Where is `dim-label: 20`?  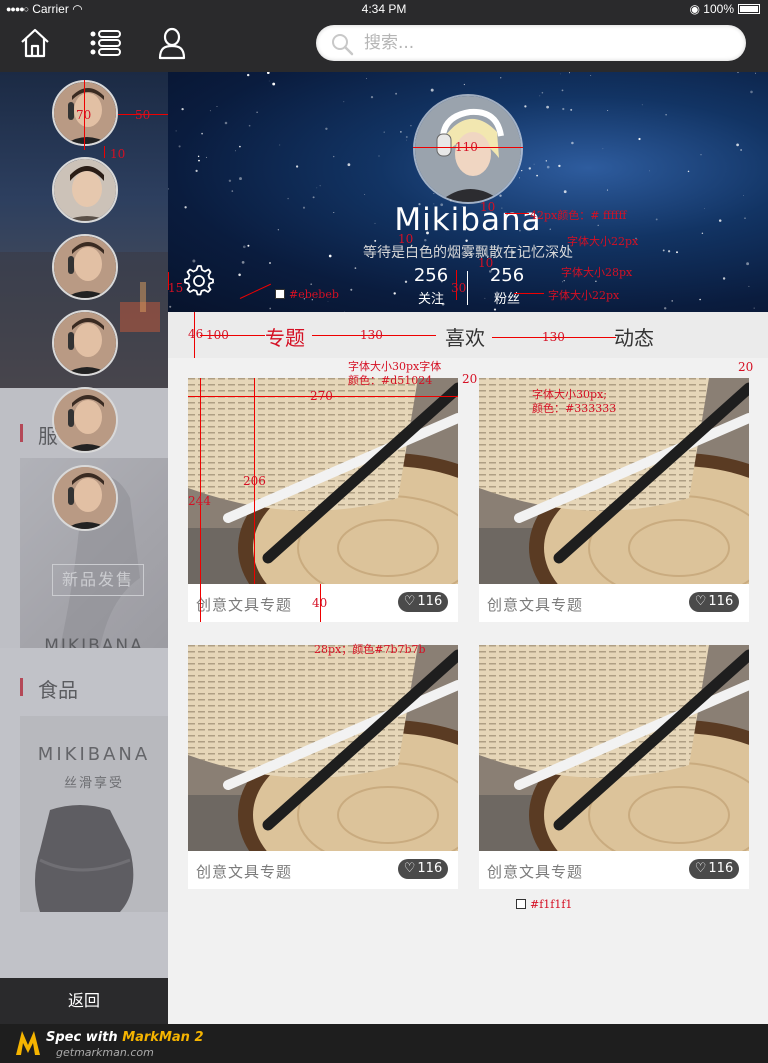 dim-label: 20 is located at coordinates (470, 379).